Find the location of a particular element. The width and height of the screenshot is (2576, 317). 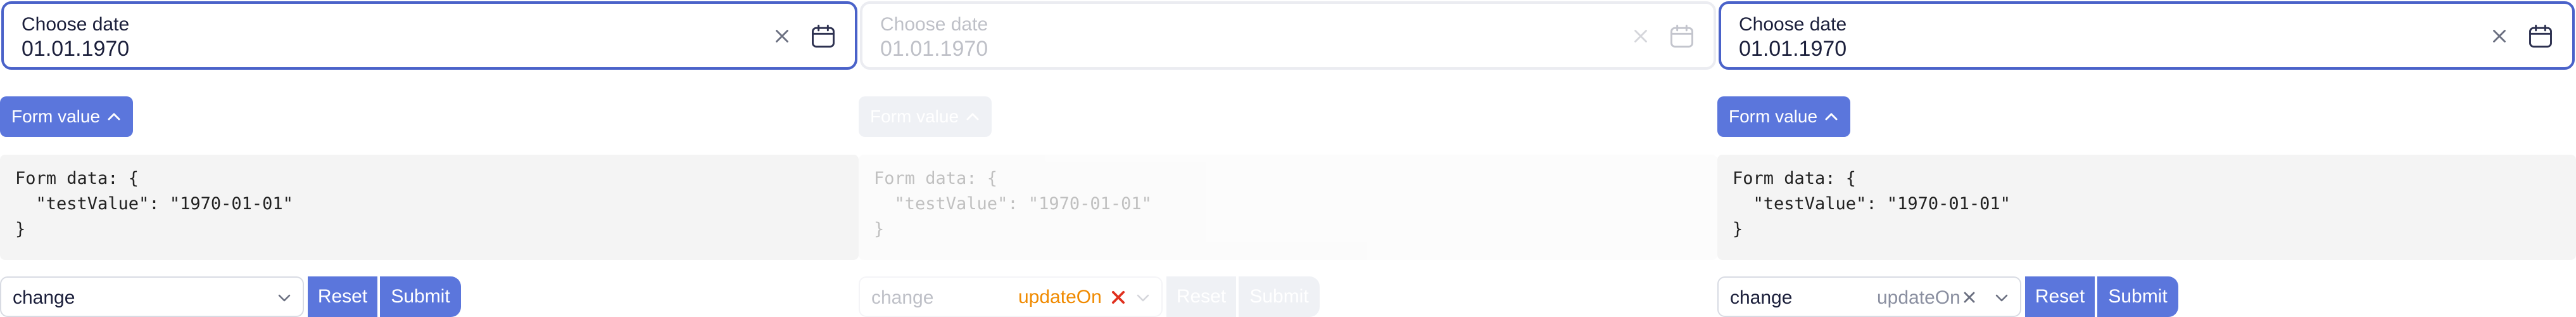

update-on-select: change updateOn is located at coordinates (1869, 296).